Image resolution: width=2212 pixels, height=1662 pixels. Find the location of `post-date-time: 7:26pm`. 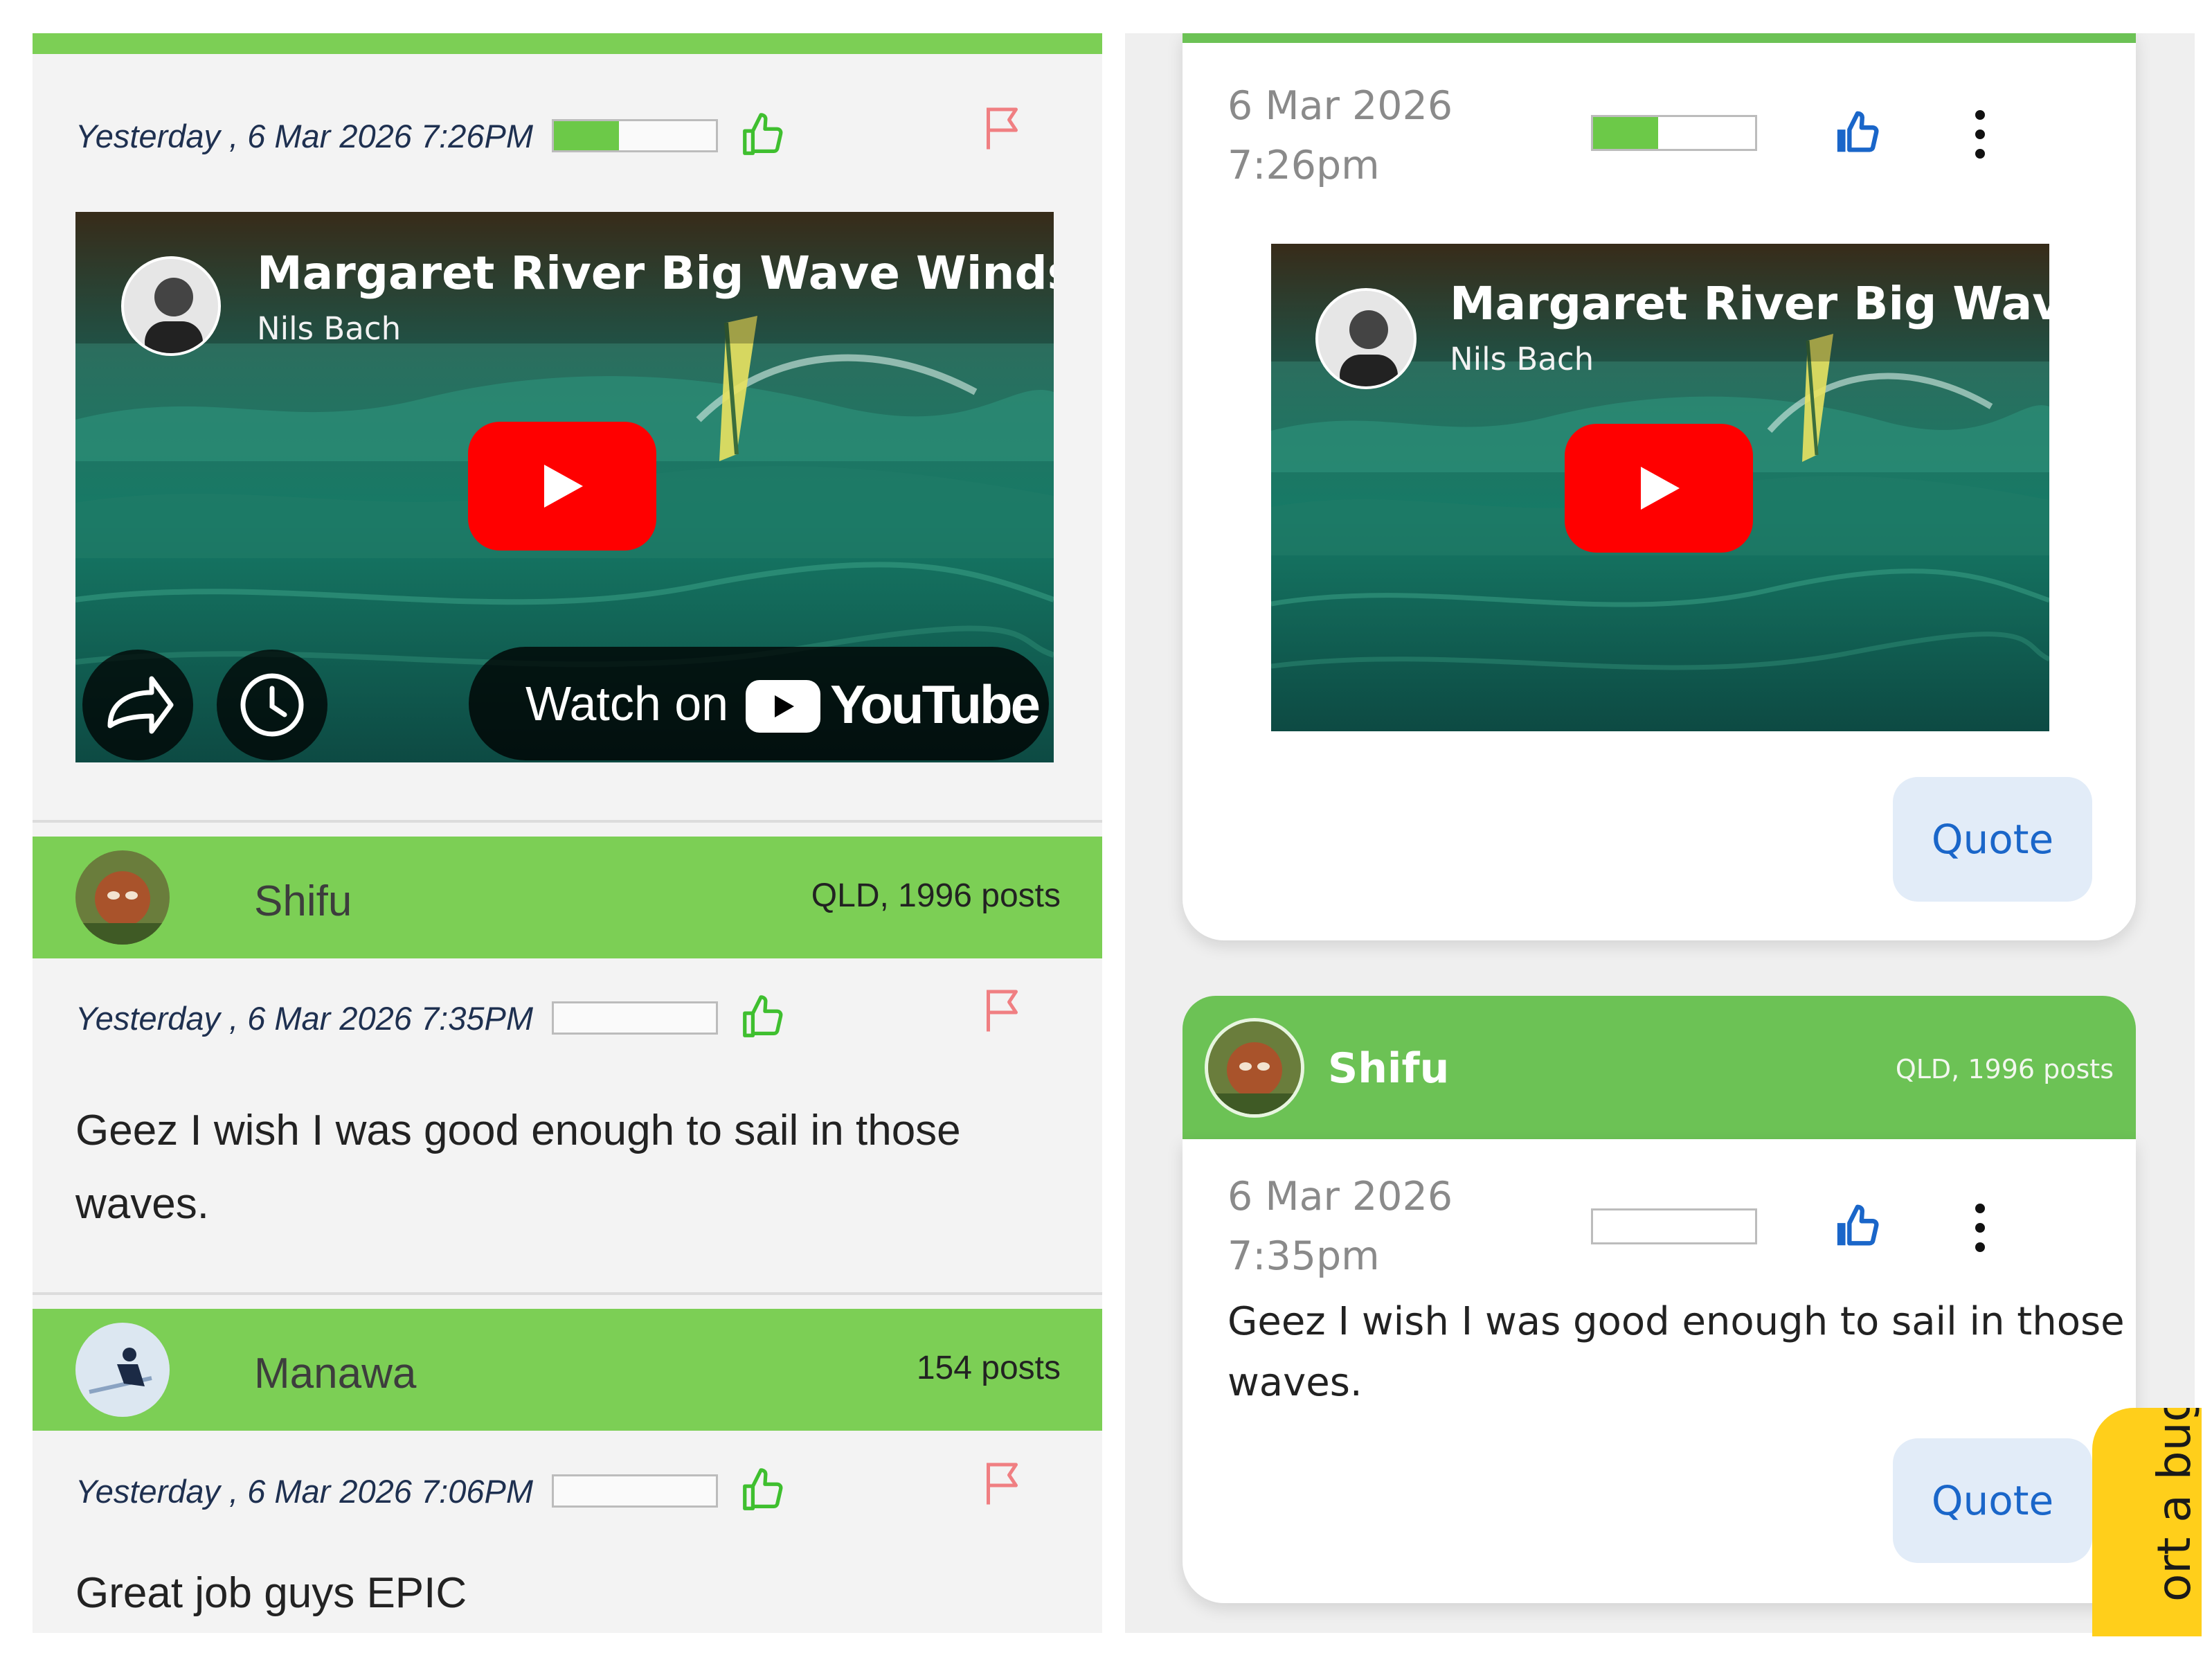

post-date-time: 7:26pm is located at coordinates (1304, 165).